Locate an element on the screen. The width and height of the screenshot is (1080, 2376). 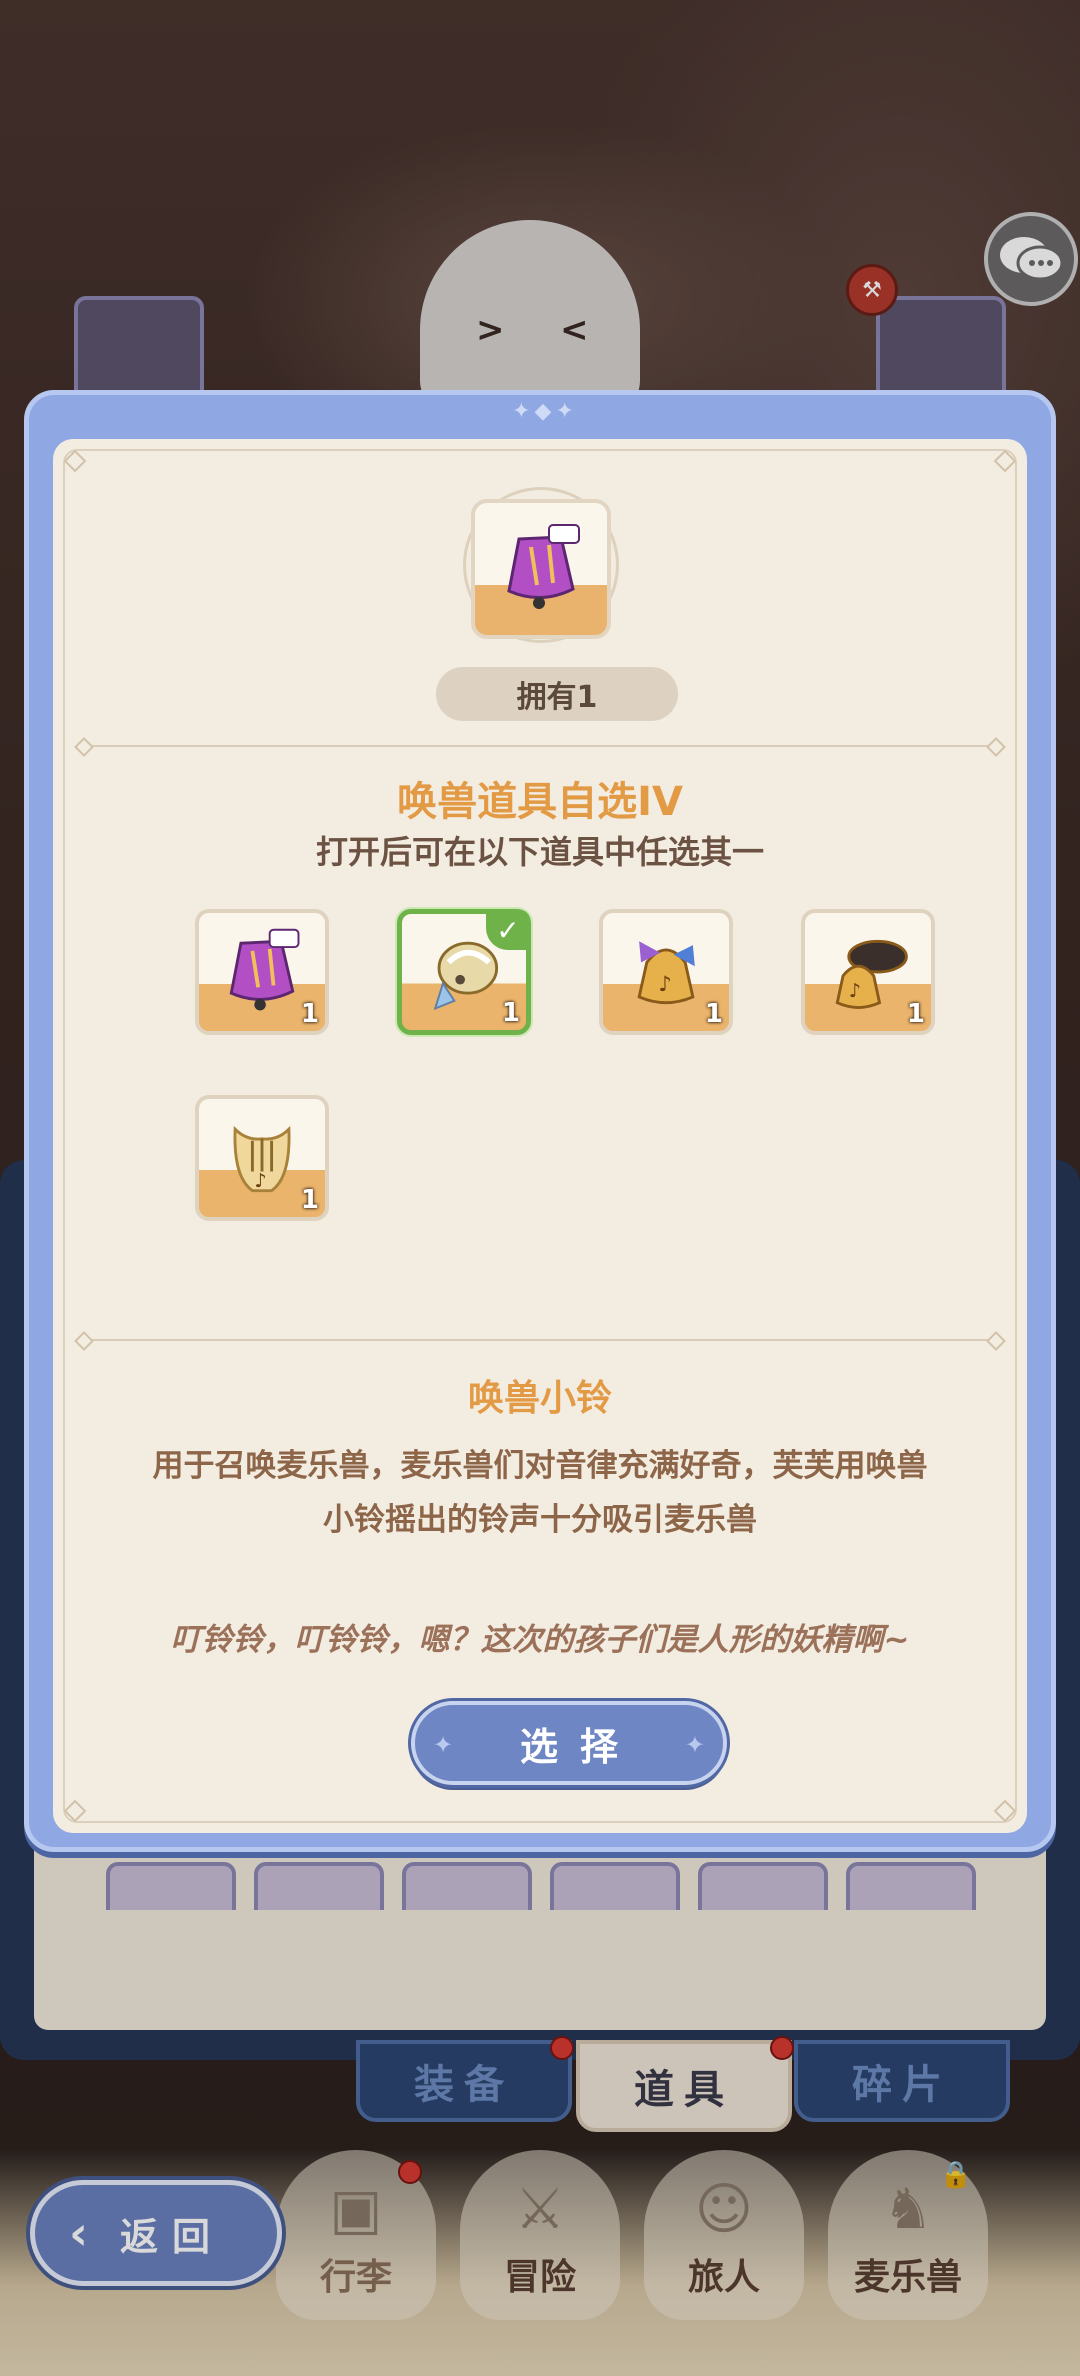
detail-title: 唤兽小铃 is located at coordinates (539, 1398).